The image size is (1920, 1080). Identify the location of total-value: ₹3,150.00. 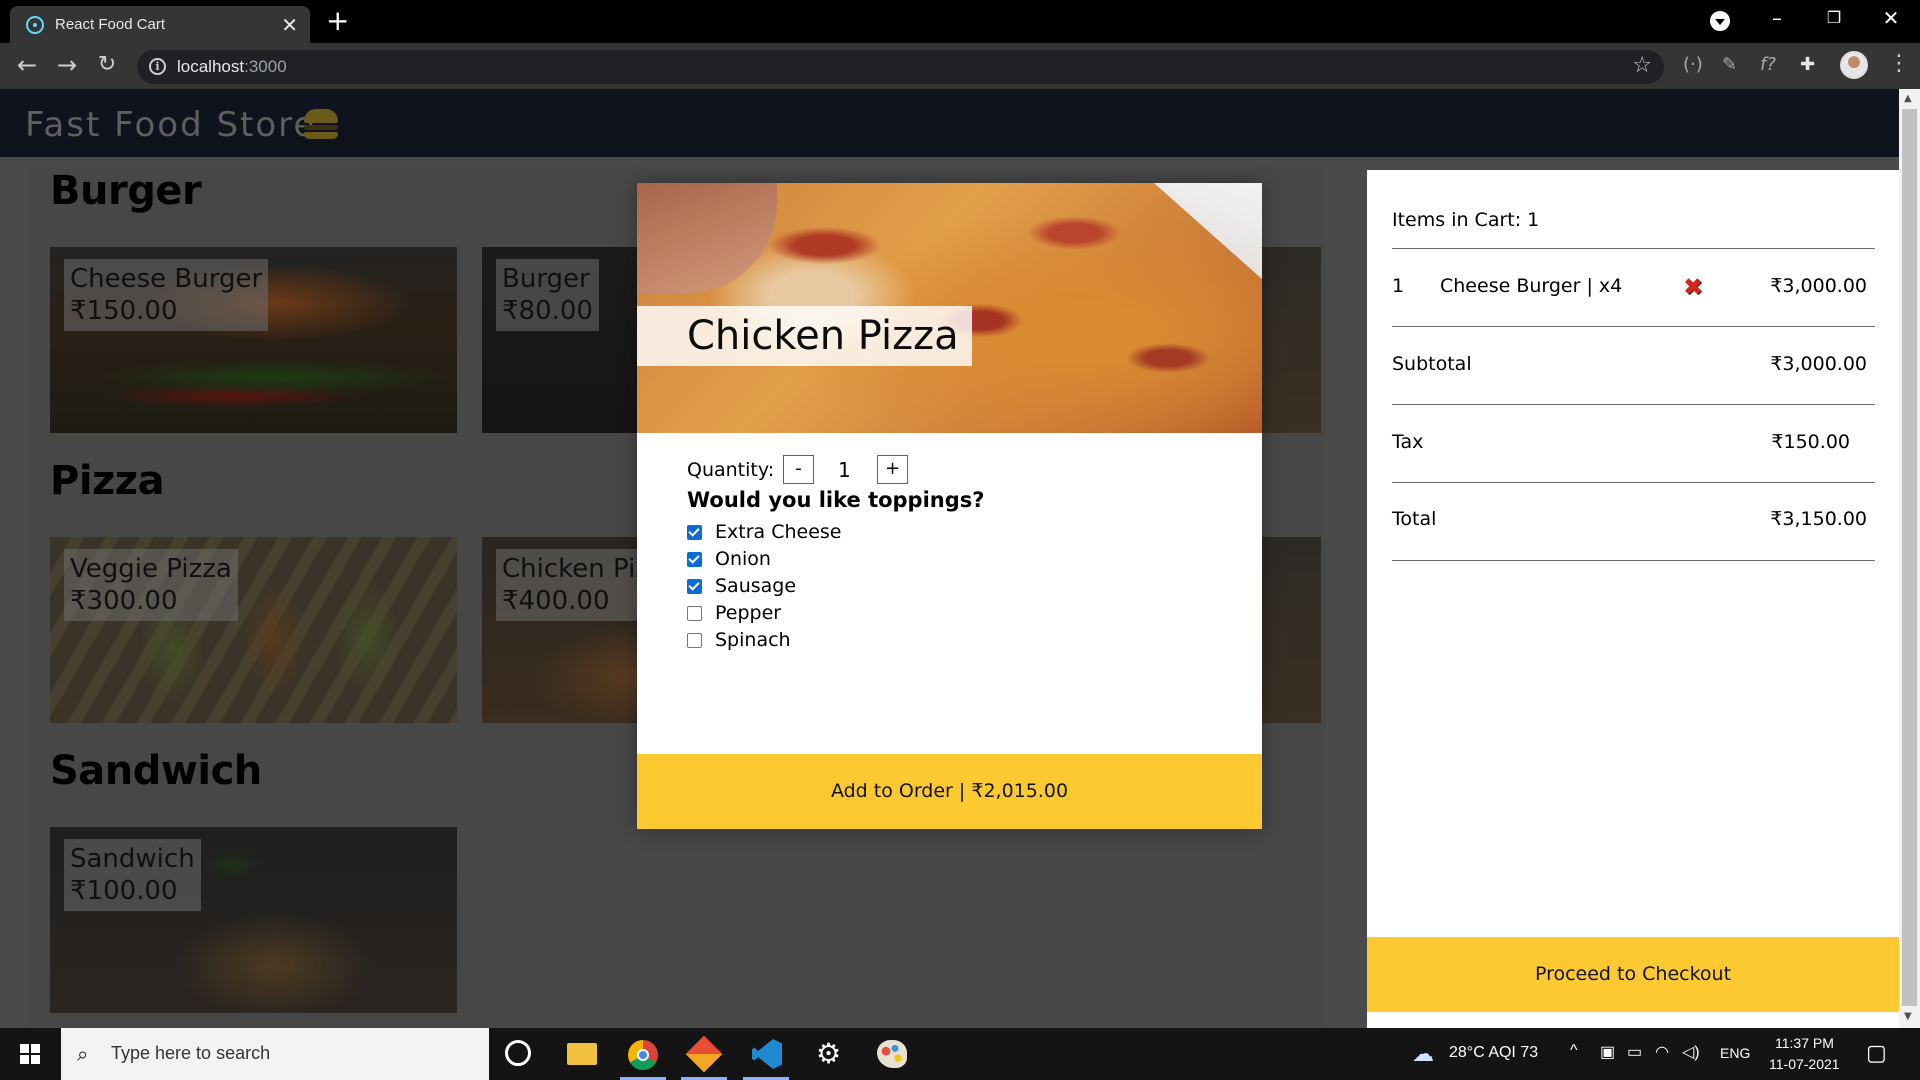
(1818, 519).